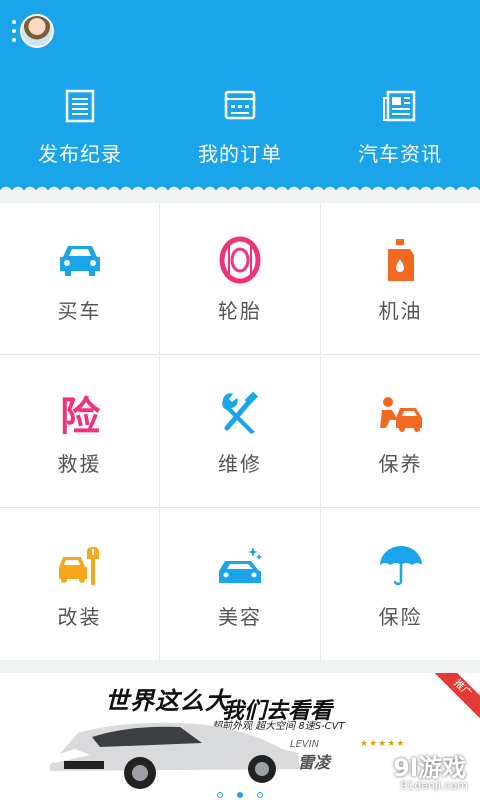 The width and height of the screenshot is (480, 800). I want to click on service-rescue: 险 救援, so click(79, 431).